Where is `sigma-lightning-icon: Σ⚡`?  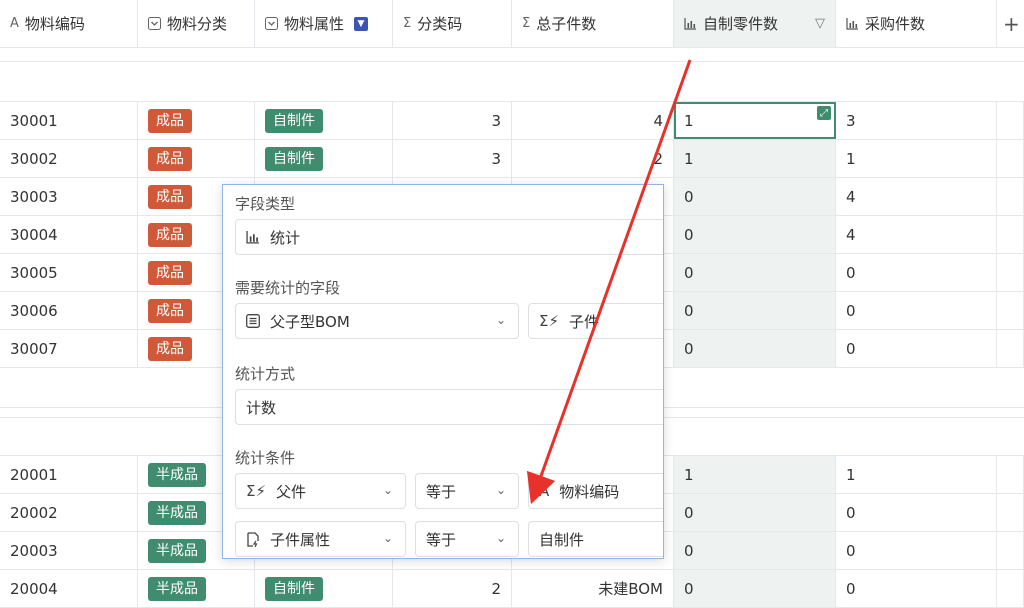 sigma-lightning-icon: Σ⚡ is located at coordinates (549, 321).